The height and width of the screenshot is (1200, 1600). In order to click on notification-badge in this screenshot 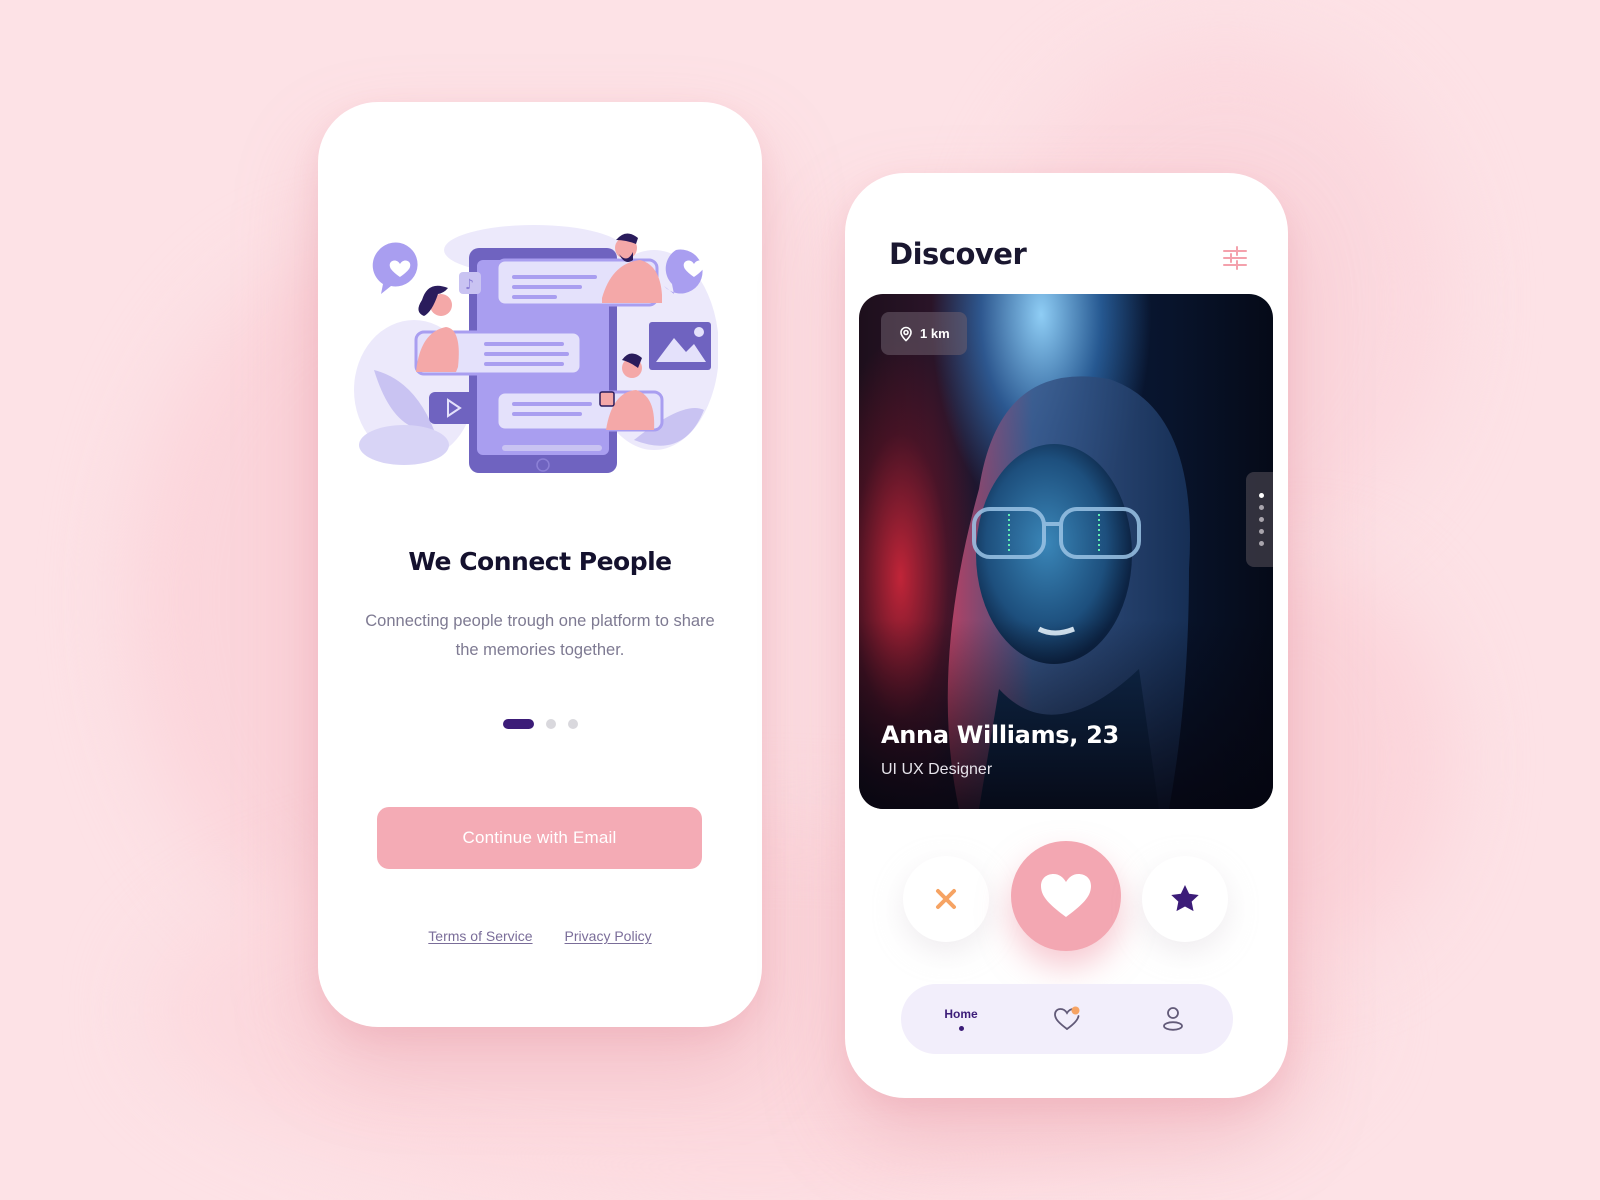, I will do `click(1075, 1010)`.